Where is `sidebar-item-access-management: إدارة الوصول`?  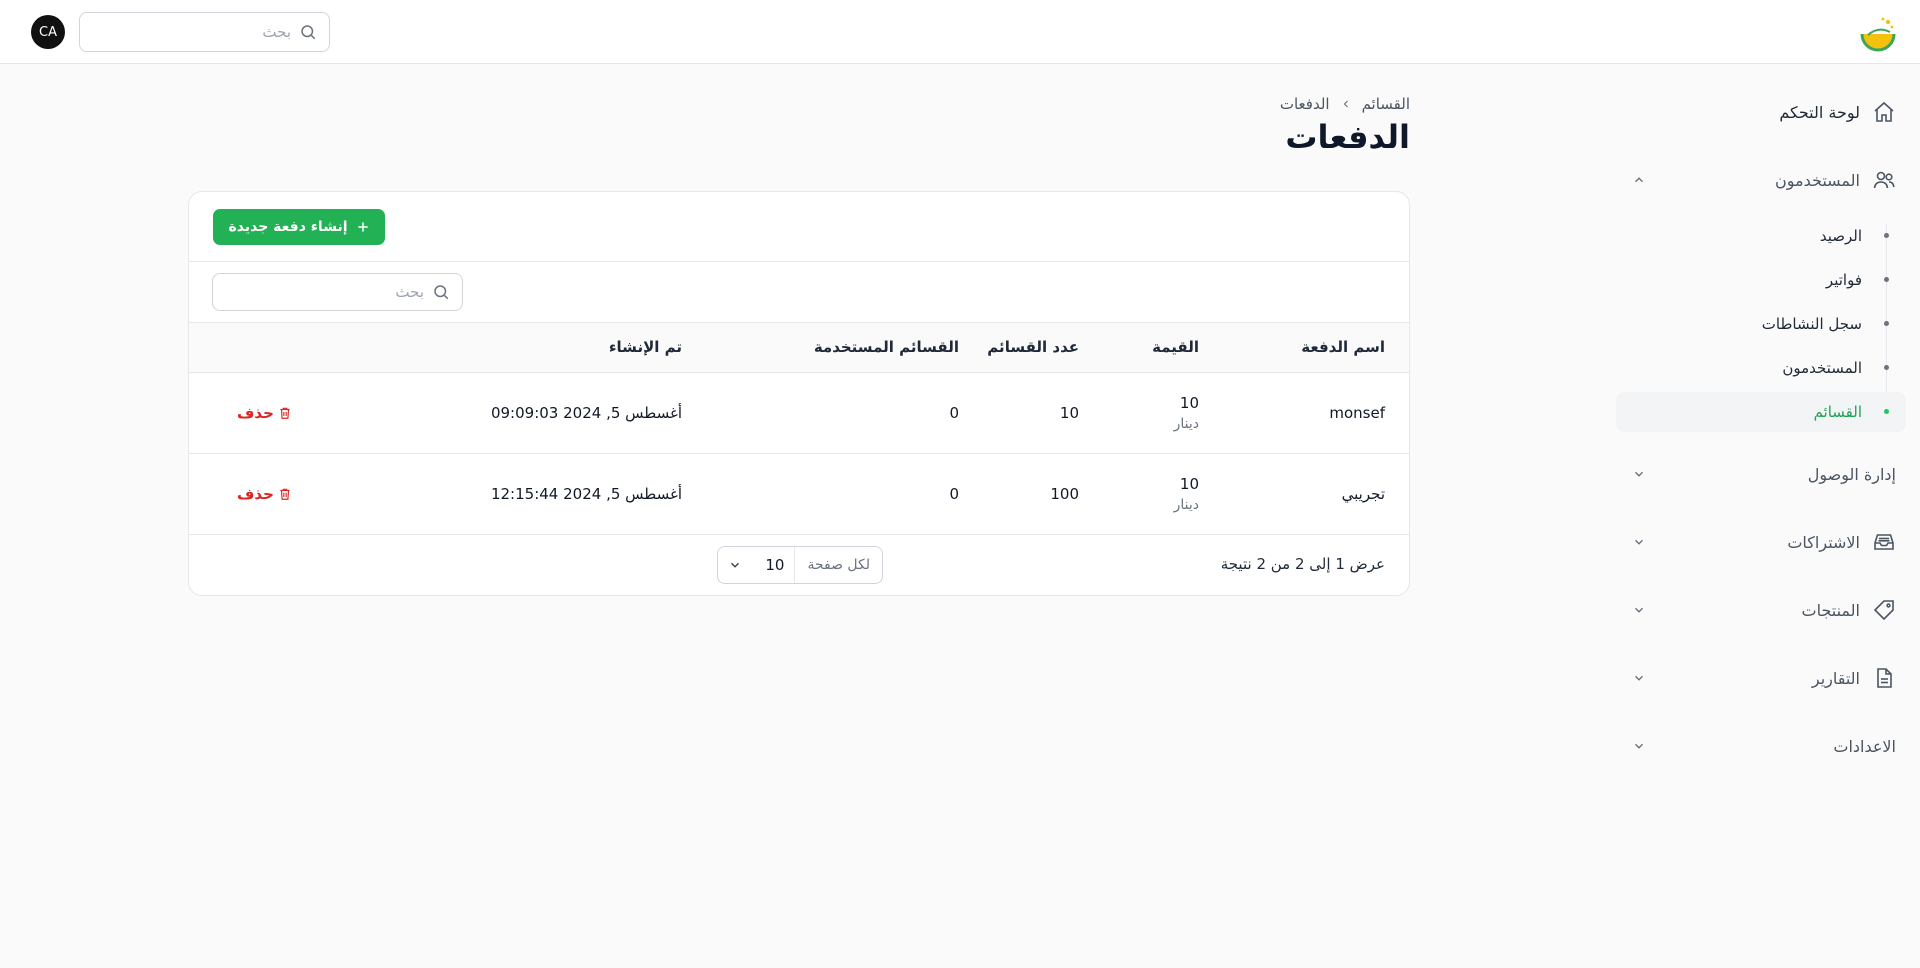 sidebar-item-access-management: إدارة الوصول is located at coordinates (1761, 474).